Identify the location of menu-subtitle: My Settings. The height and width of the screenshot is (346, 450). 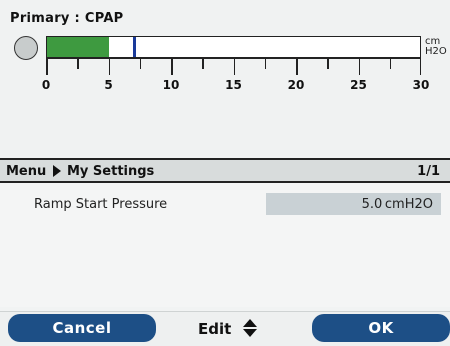
(111, 171).